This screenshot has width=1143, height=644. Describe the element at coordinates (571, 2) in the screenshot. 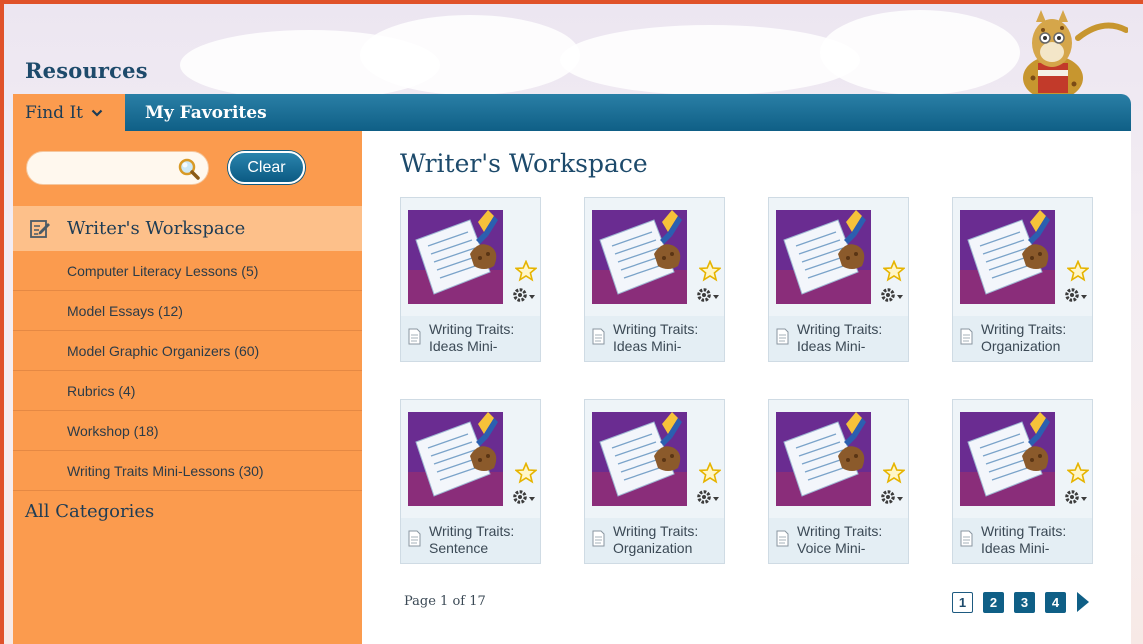

I see `frame-top-border` at that location.